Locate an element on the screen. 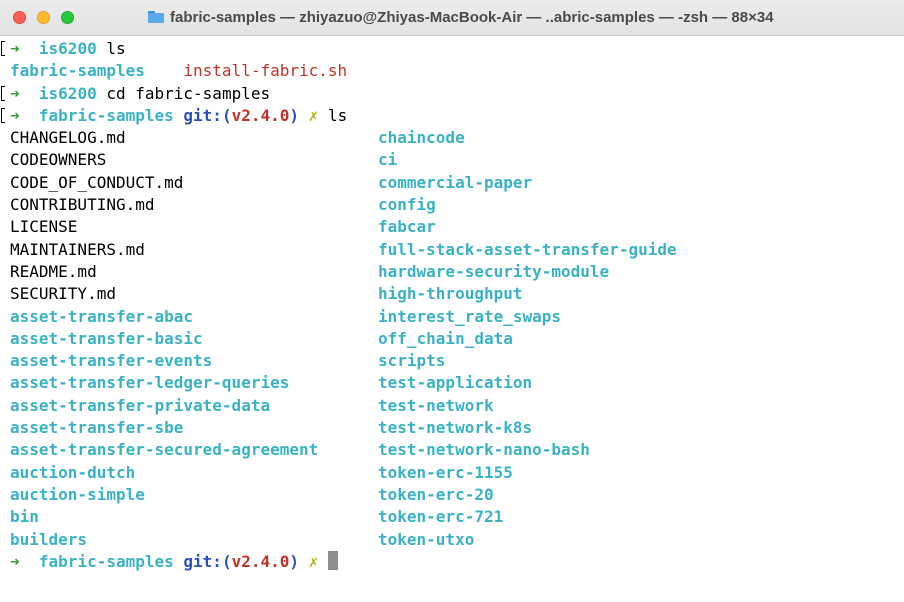  output-line: fabric-samples install-fabric.sh is located at coordinates (178, 71).